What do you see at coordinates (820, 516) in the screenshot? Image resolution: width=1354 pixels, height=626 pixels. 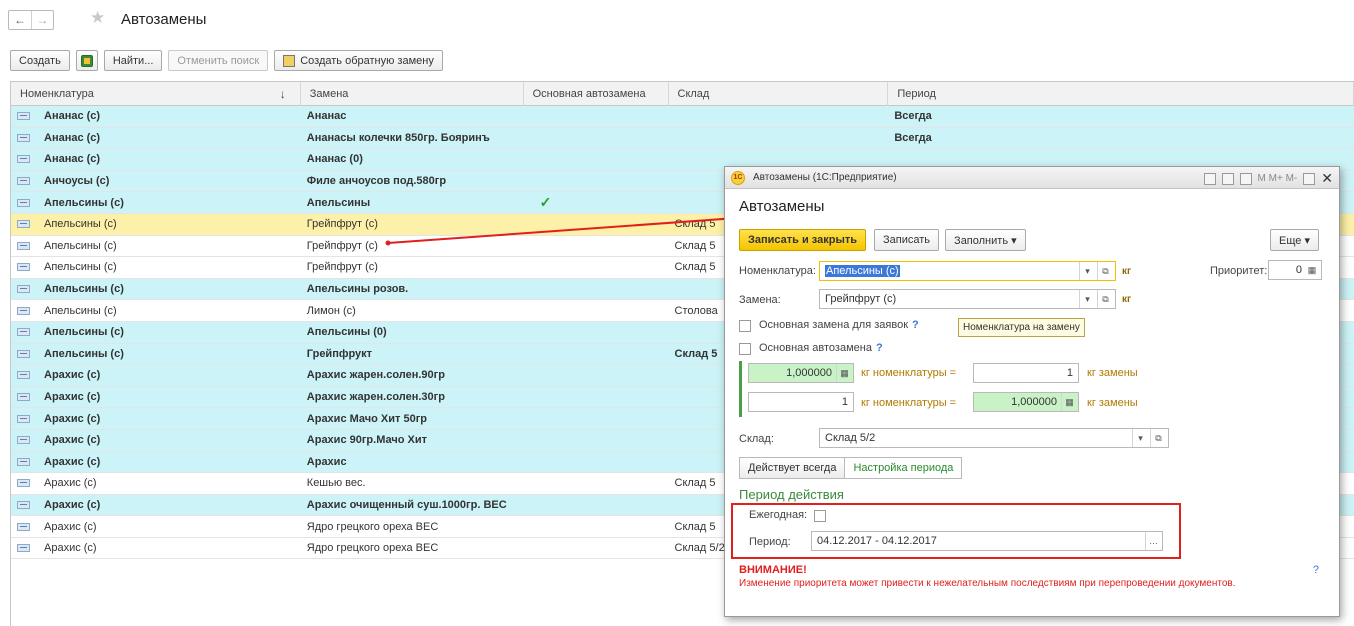 I see `yearly-checkbox` at bounding box center [820, 516].